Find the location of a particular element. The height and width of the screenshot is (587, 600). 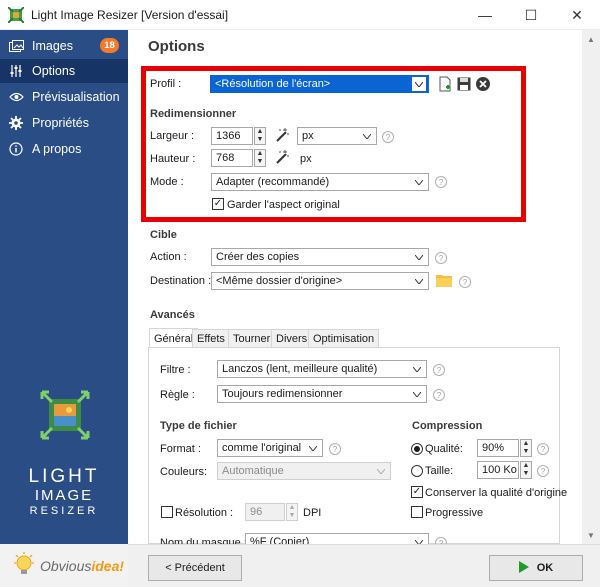

resolution-checkbox is located at coordinates (167, 512).